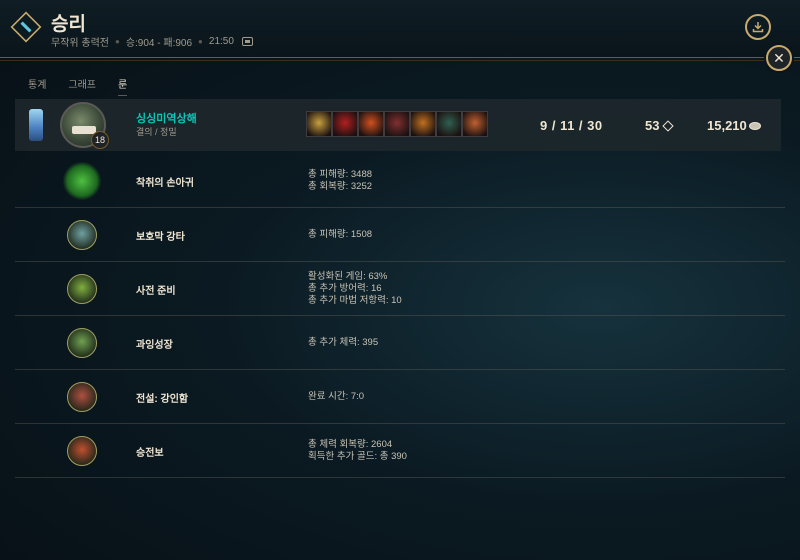  What do you see at coordinates (37, 86) in the screenshot?
I see `tab-stats: 통계` at bounding box center [37, 86].